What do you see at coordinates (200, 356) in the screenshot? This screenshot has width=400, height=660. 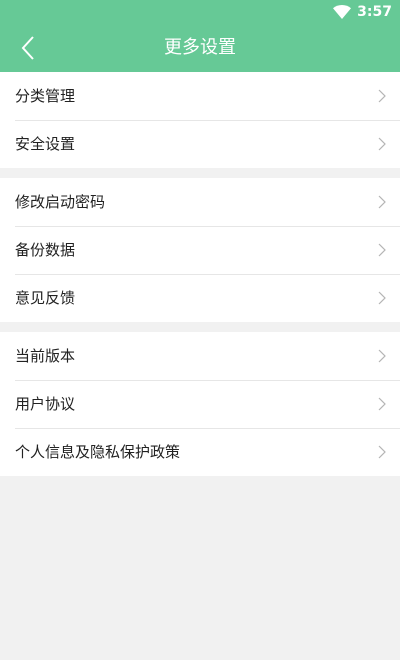 I see `settings-item-current-version: 当前版本` at bounding box center [200, 356].